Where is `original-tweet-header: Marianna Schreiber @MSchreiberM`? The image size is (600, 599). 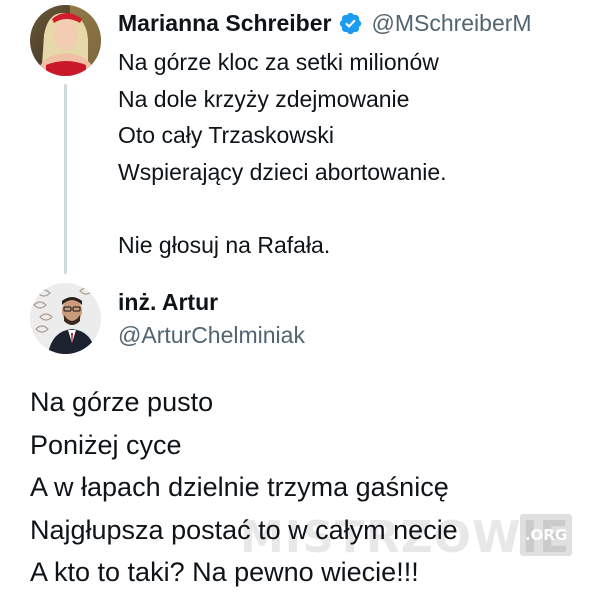 original-tweet-header: Marianna Schreiber @MSchreiberM is located at coordinates (325, 23).